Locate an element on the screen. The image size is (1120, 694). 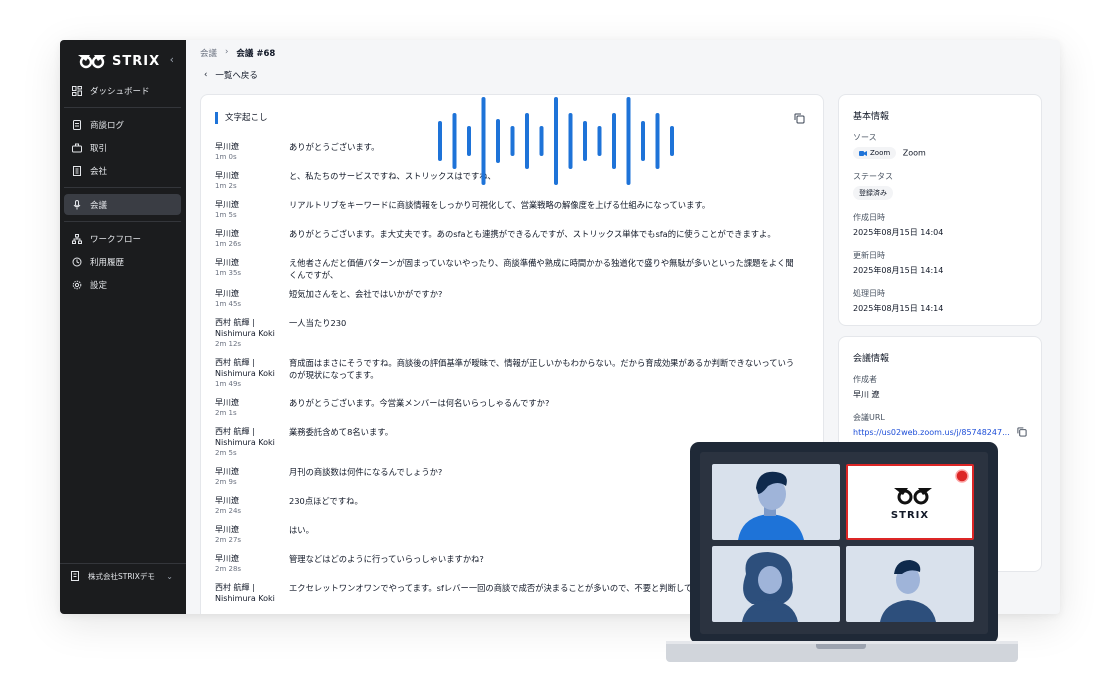
processed-value: 2025年08月15日 14:14 is located at coordinates (898, 308).